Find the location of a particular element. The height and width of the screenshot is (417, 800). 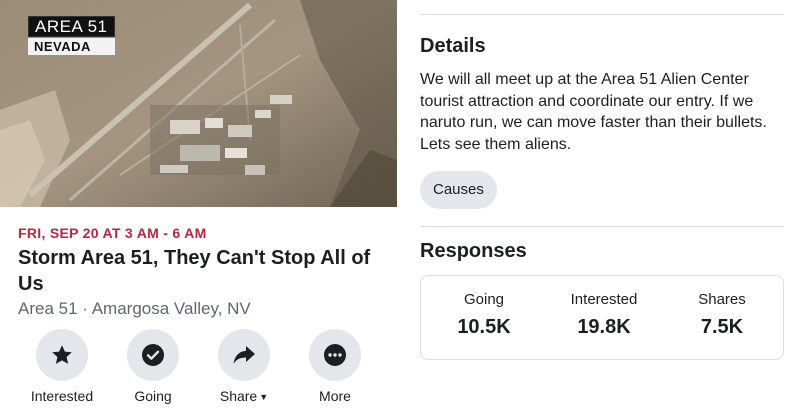

stat-interested: Interested 19.8K is located at coordinates (604, 315).